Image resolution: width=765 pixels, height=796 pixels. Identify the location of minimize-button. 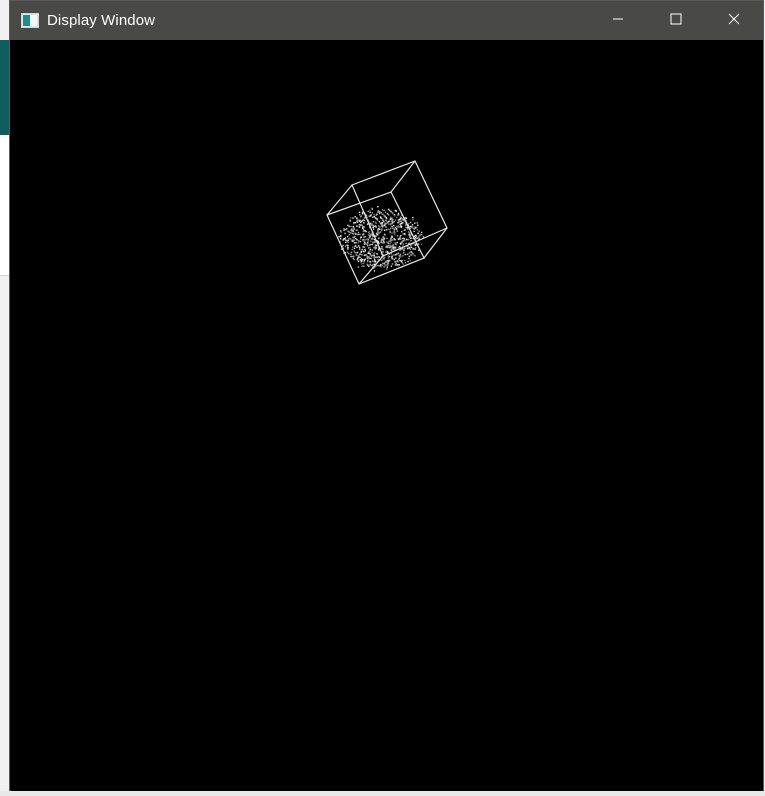
(618, 20).